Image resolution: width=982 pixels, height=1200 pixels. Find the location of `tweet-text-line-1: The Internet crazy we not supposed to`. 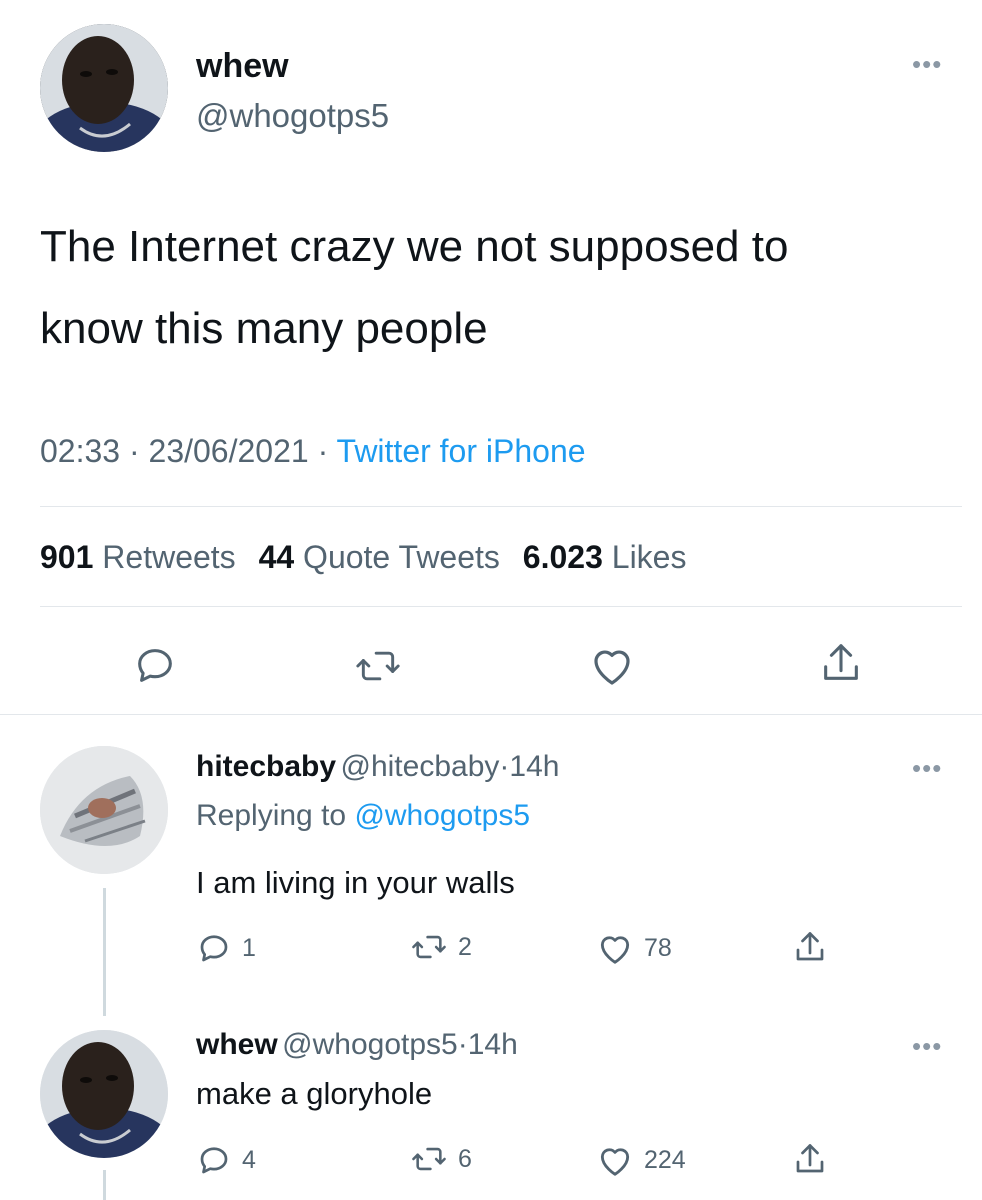

tweet-text-line-1: The Internet crazy we not supposed to is located at coordinates (414, 246).